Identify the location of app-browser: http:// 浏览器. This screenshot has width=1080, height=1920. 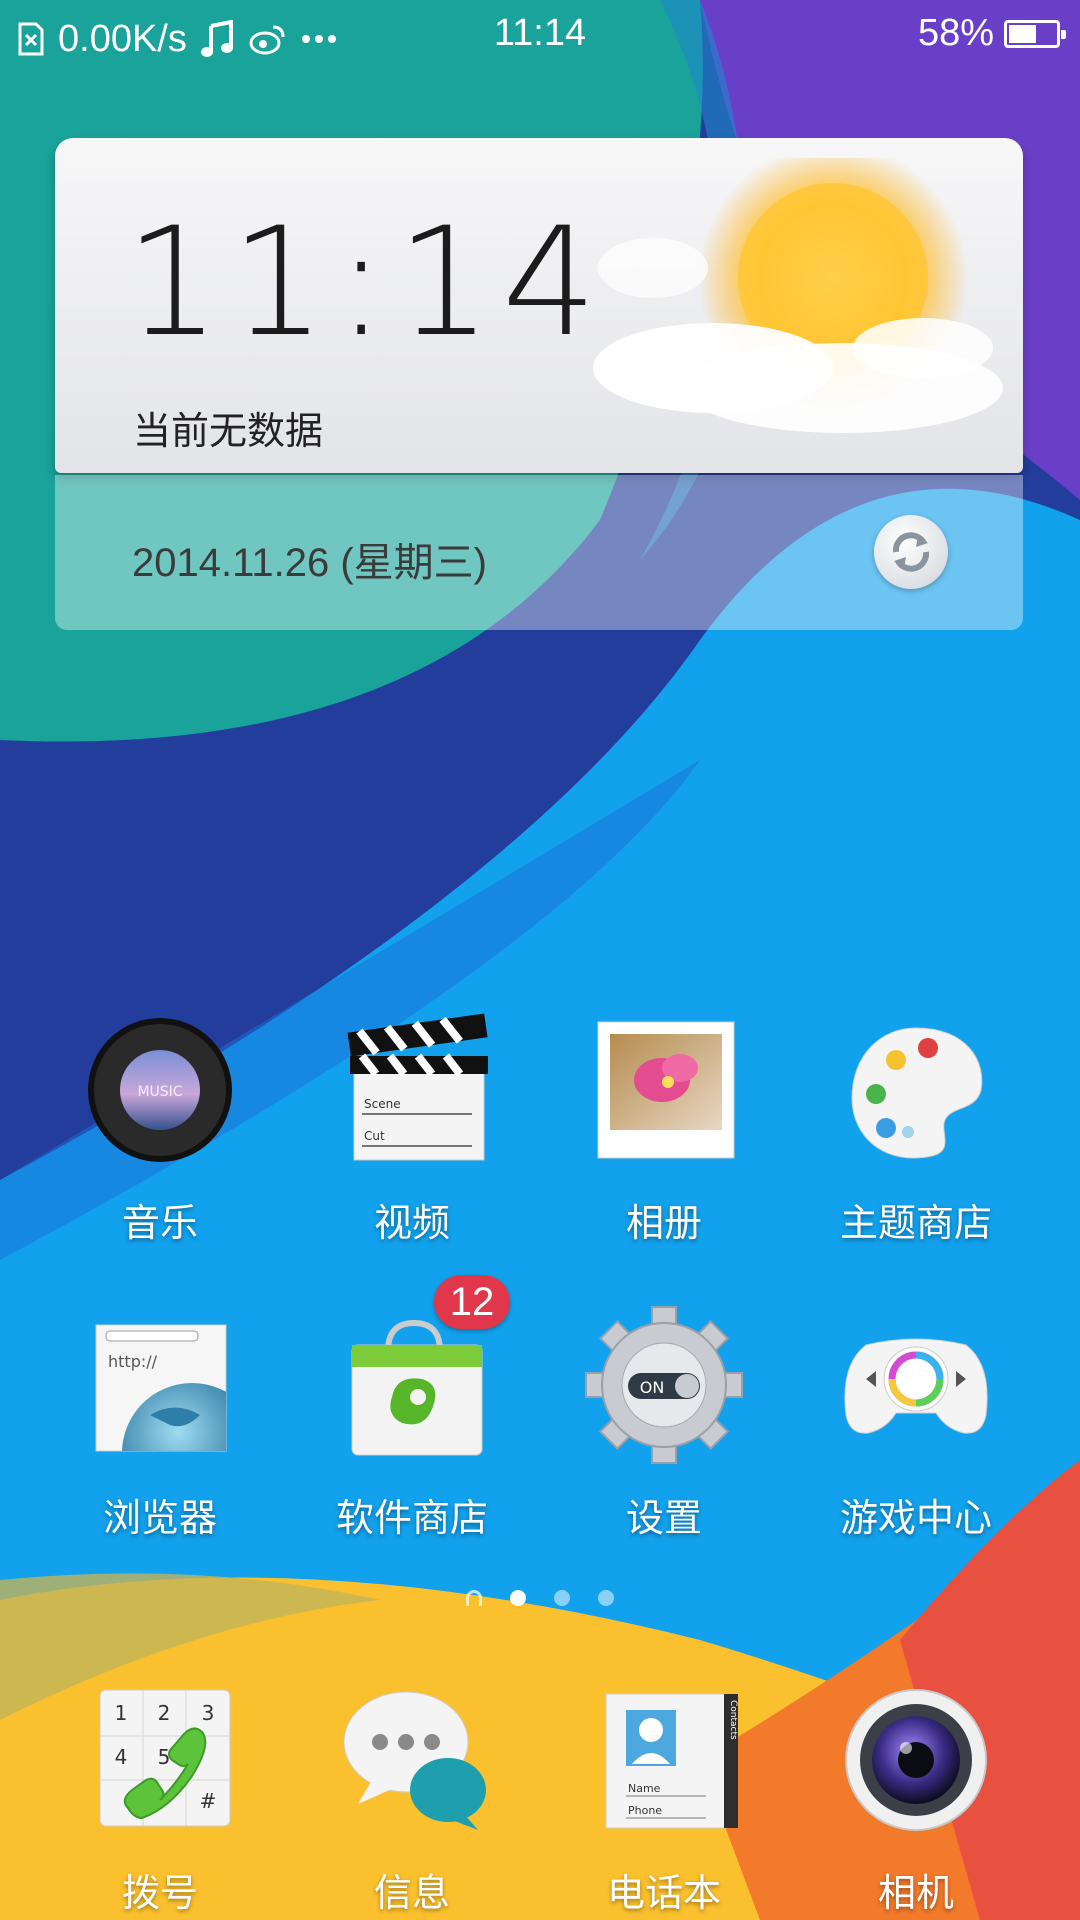
(160, 1423).